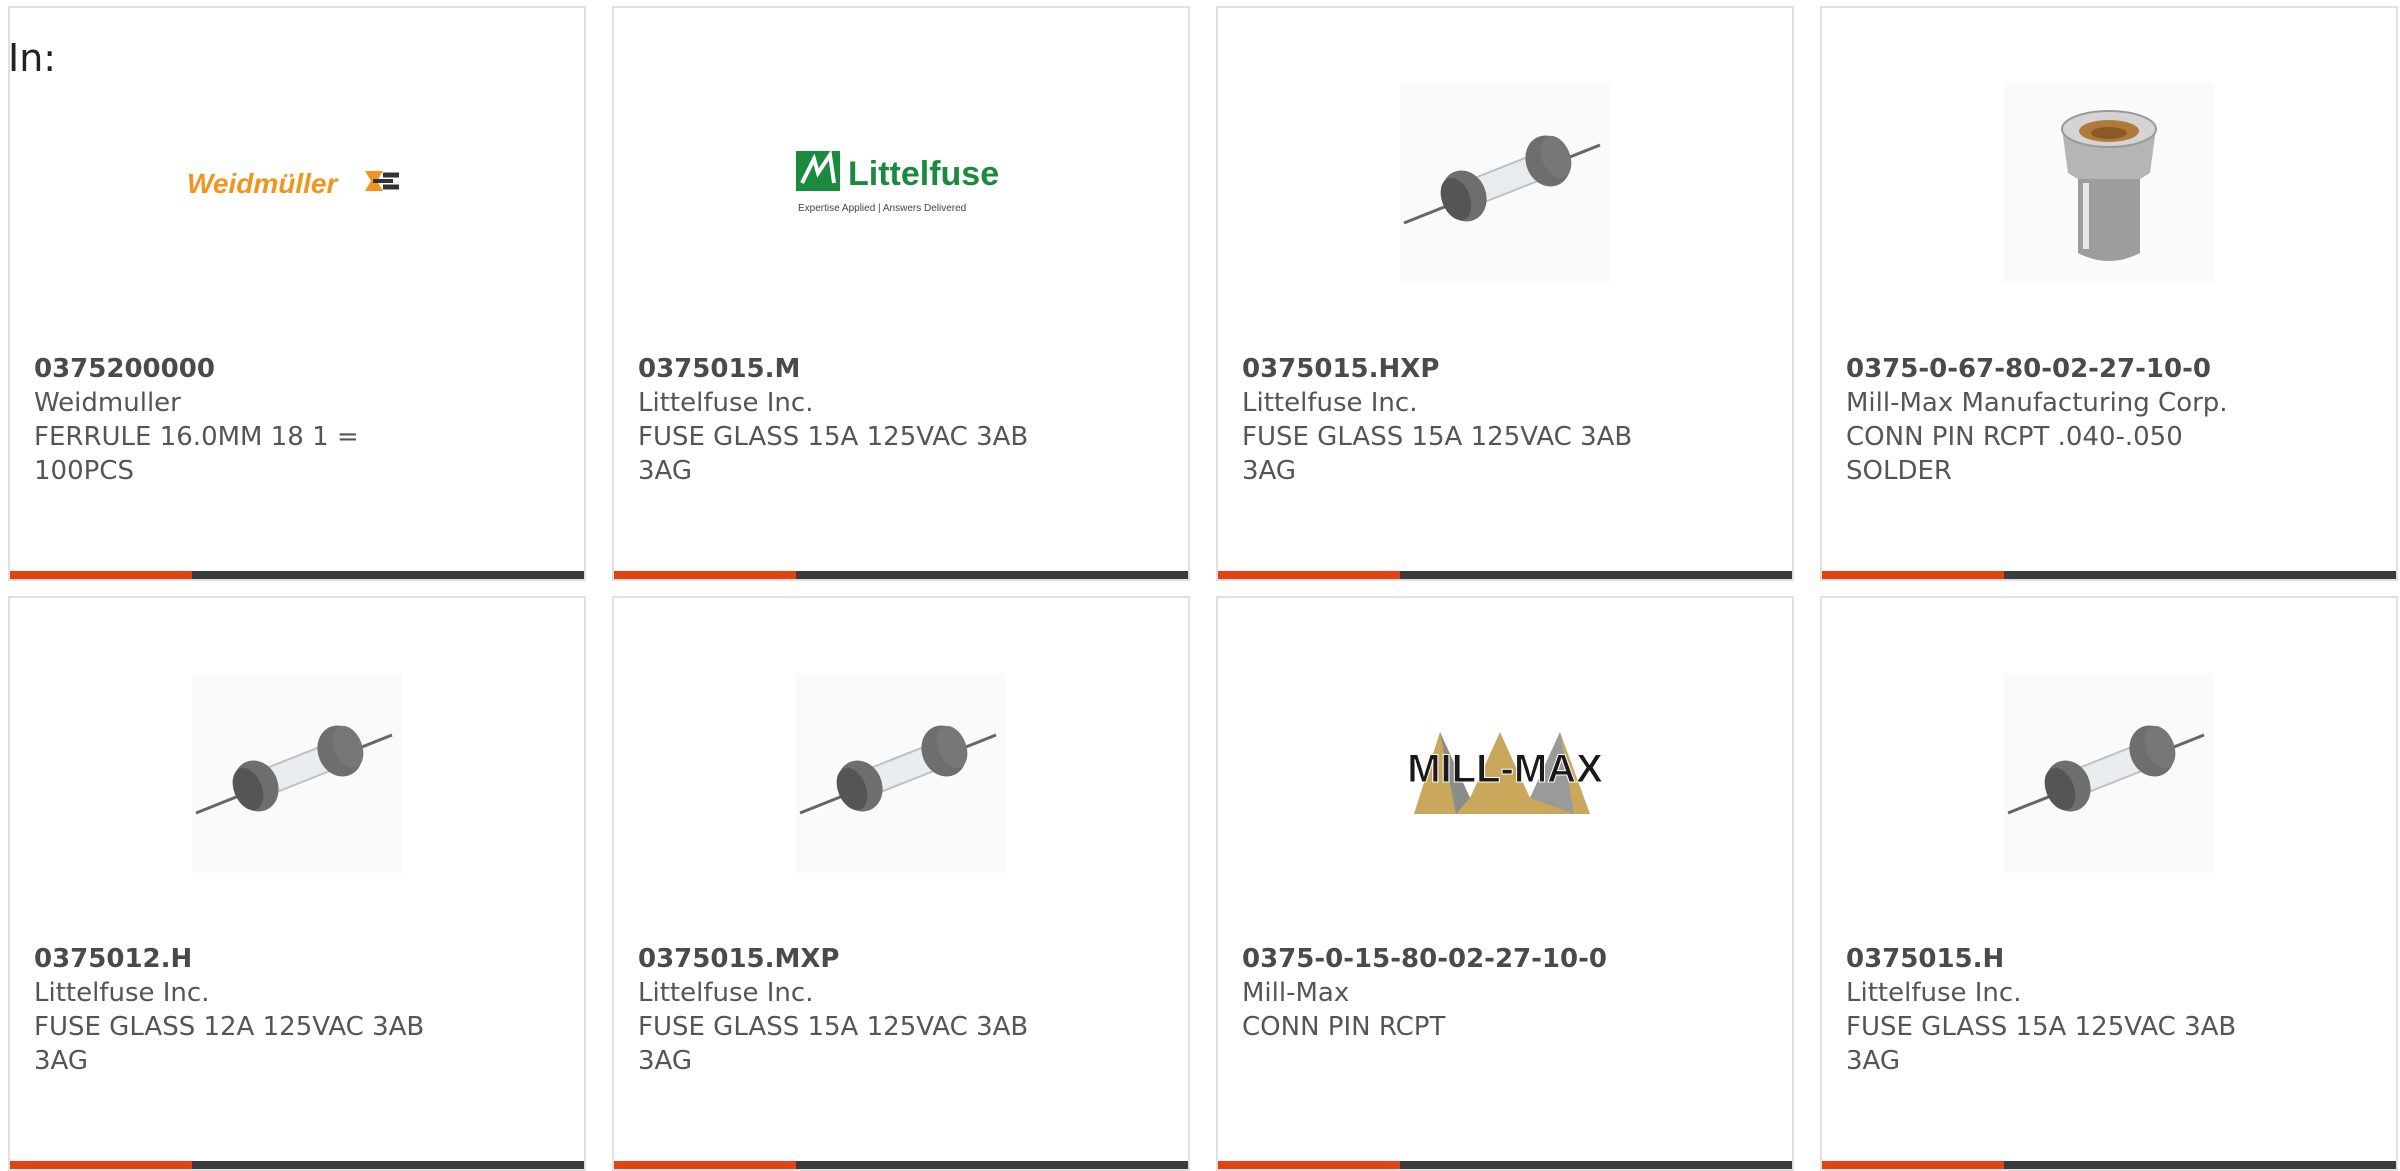 The width and height of the screenshot is (2400, 1171). I want to click on description: CONN PIN RCPT, so click(1344, 1027).